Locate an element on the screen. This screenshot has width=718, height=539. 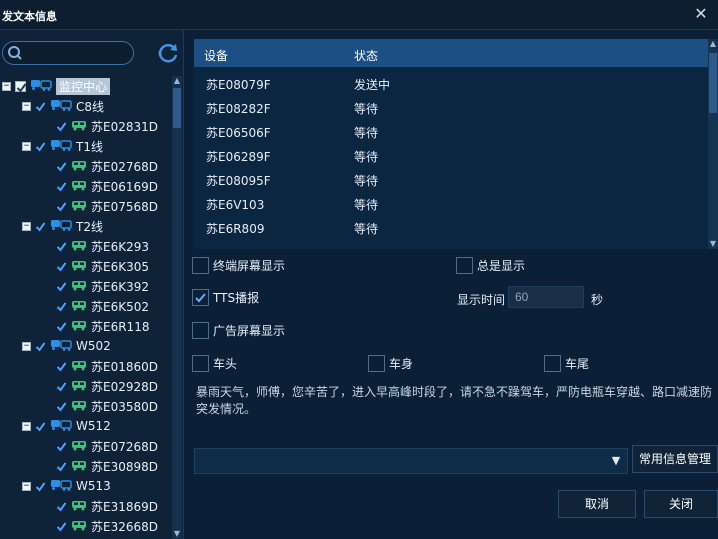
refresh-icon is located at coordinates (168, 53).